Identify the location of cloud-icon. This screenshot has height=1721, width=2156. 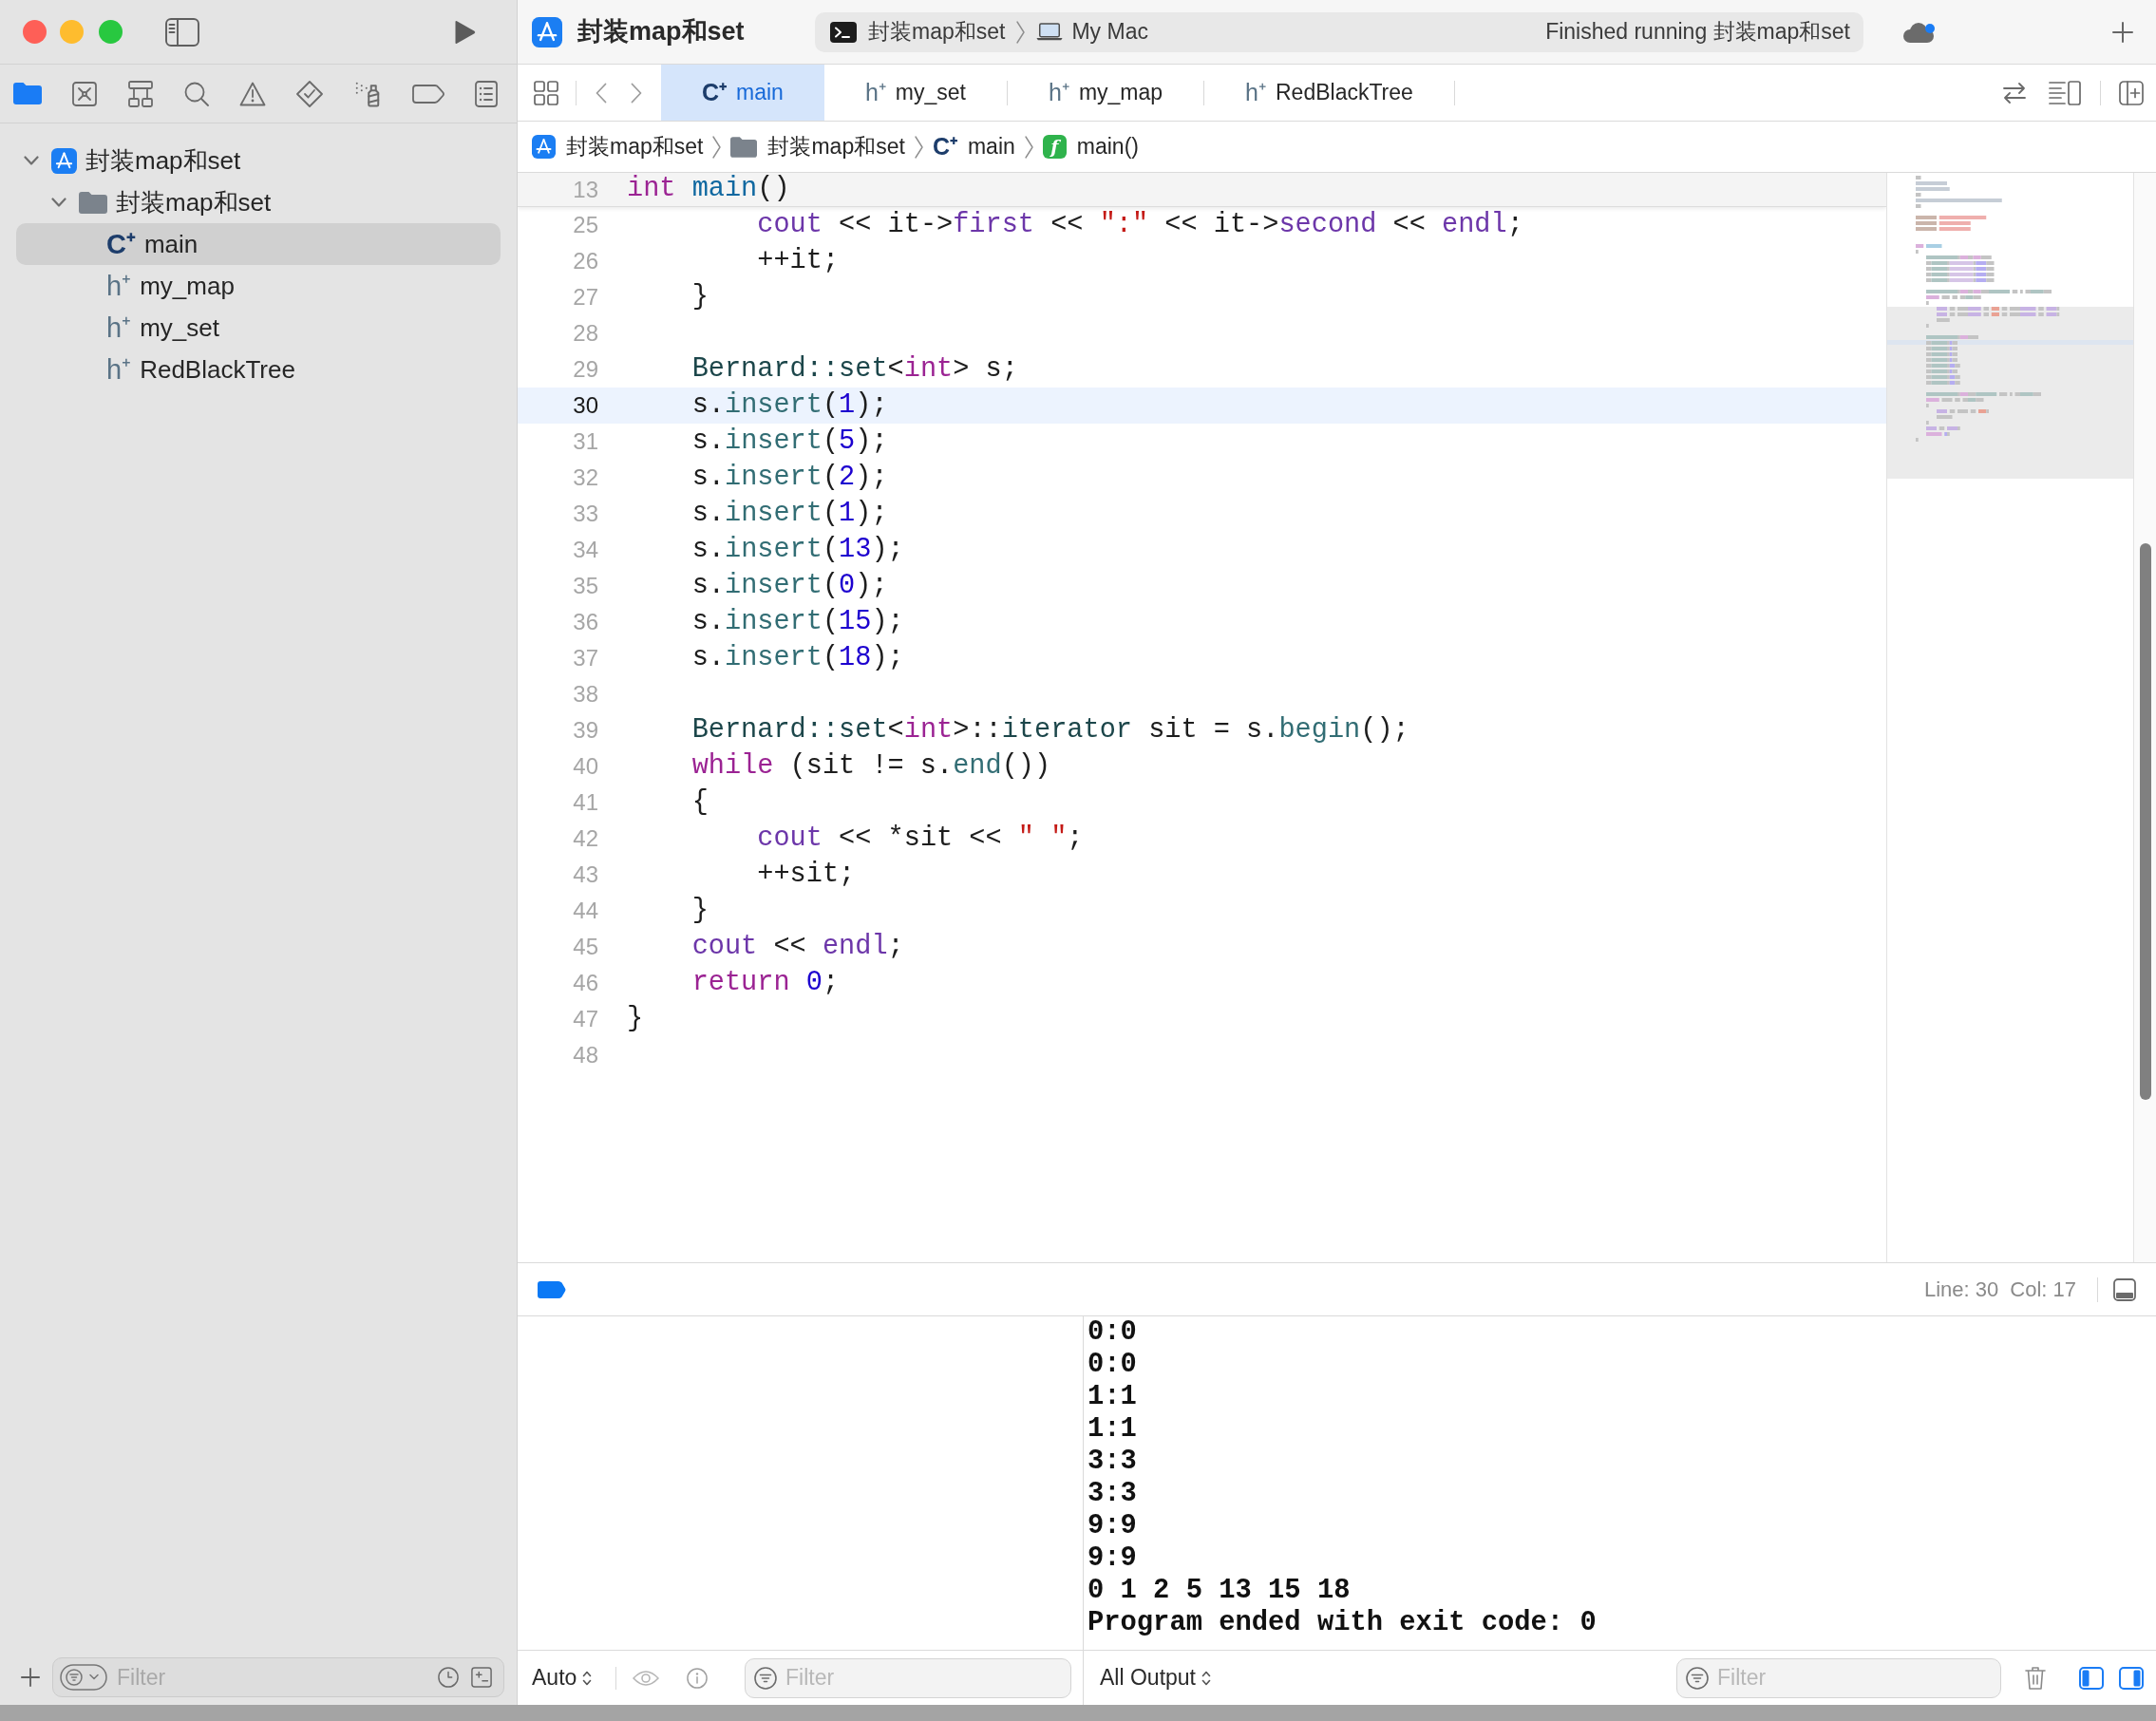
(1919, 32).